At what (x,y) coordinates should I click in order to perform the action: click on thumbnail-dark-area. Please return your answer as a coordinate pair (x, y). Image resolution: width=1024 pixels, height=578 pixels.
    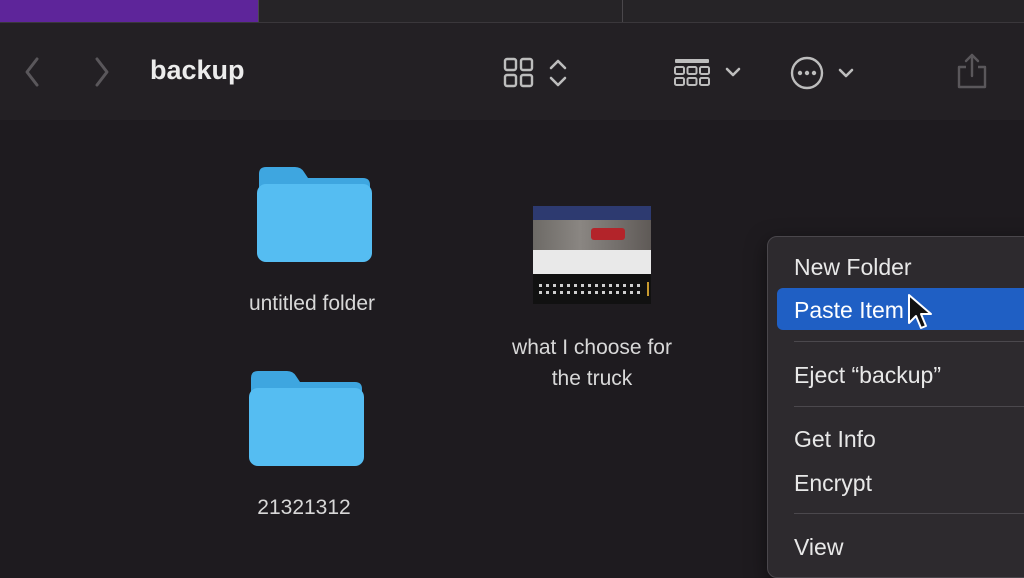
    Looking at the image, I should click on (592, 289).